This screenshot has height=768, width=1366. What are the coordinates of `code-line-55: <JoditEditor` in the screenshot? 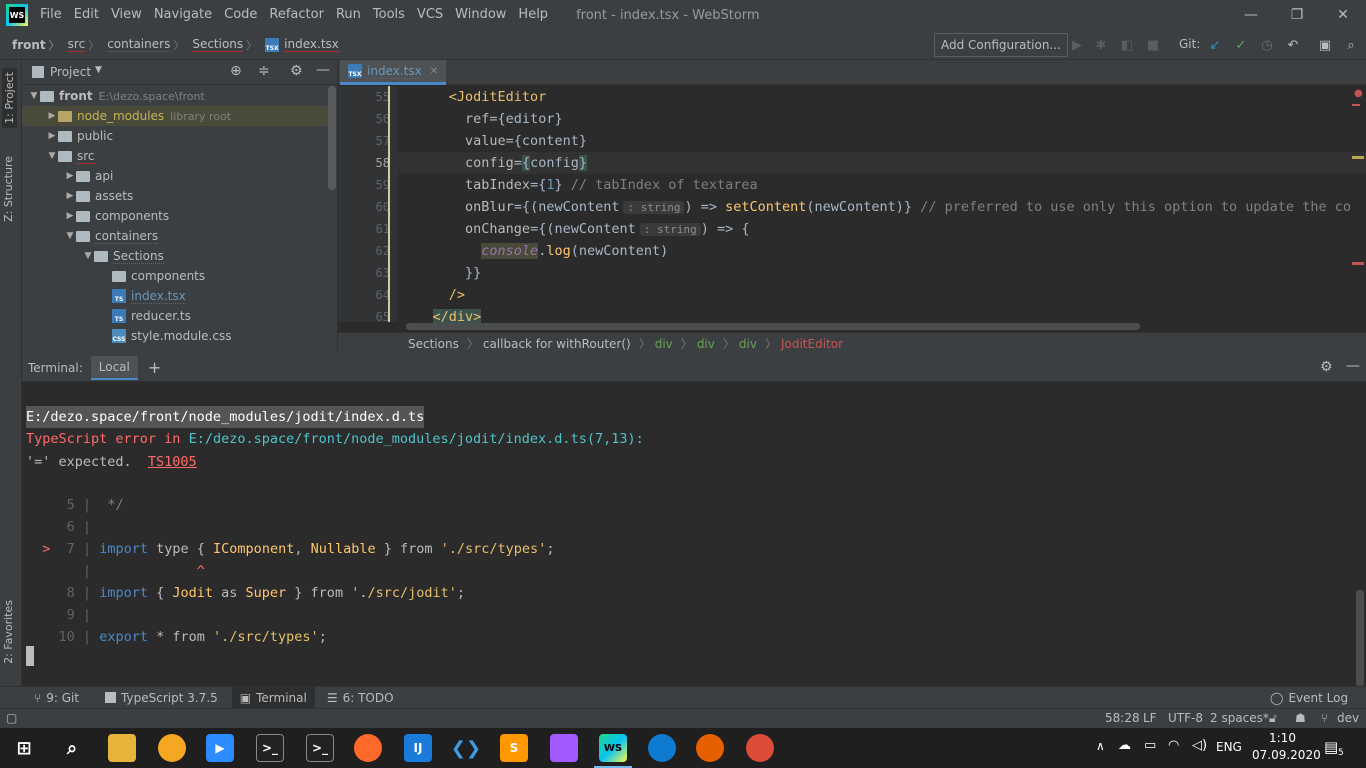 It's located at (473, 97).